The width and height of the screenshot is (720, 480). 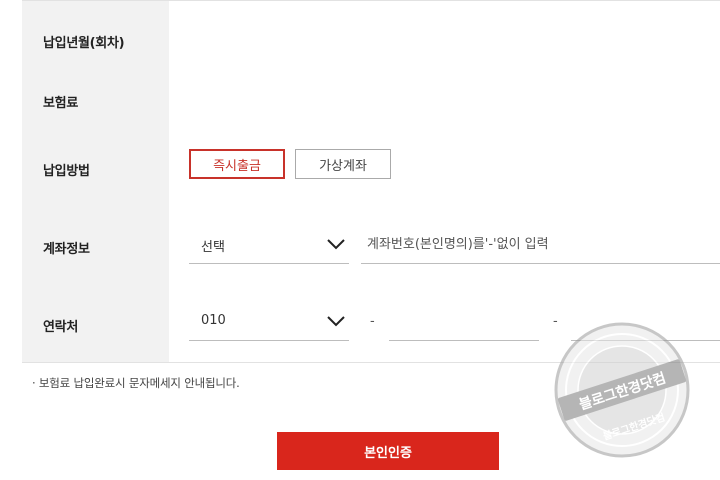 What do you see at coordinates (84, 43) in the screenshot?
I see `payment-month-label: 납입년월(회차)` at bounding box center [84, 43].